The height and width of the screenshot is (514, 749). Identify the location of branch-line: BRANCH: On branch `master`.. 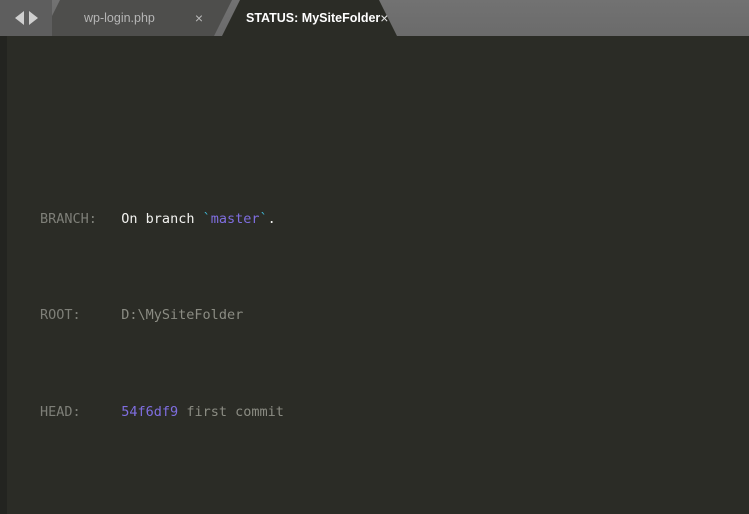
(158, 219).